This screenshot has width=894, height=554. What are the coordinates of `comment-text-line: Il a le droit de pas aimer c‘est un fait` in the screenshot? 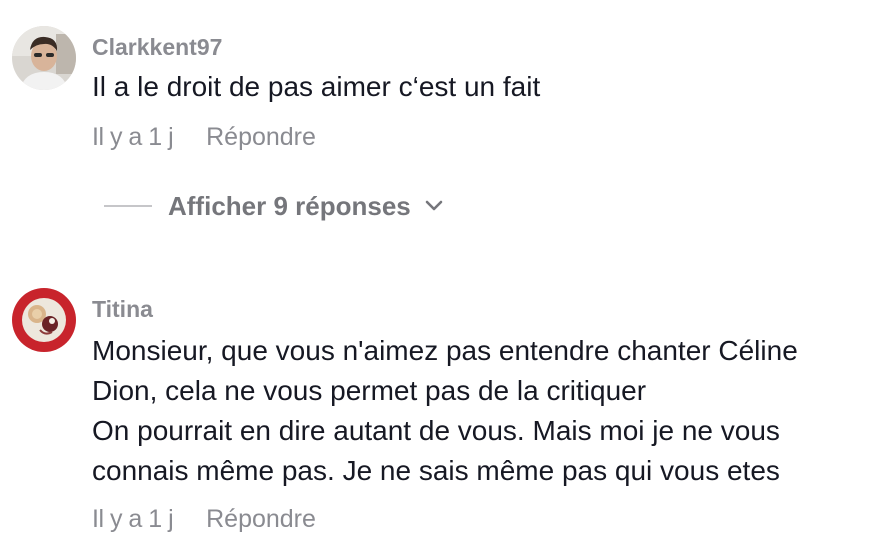 It's located at (316, 86).